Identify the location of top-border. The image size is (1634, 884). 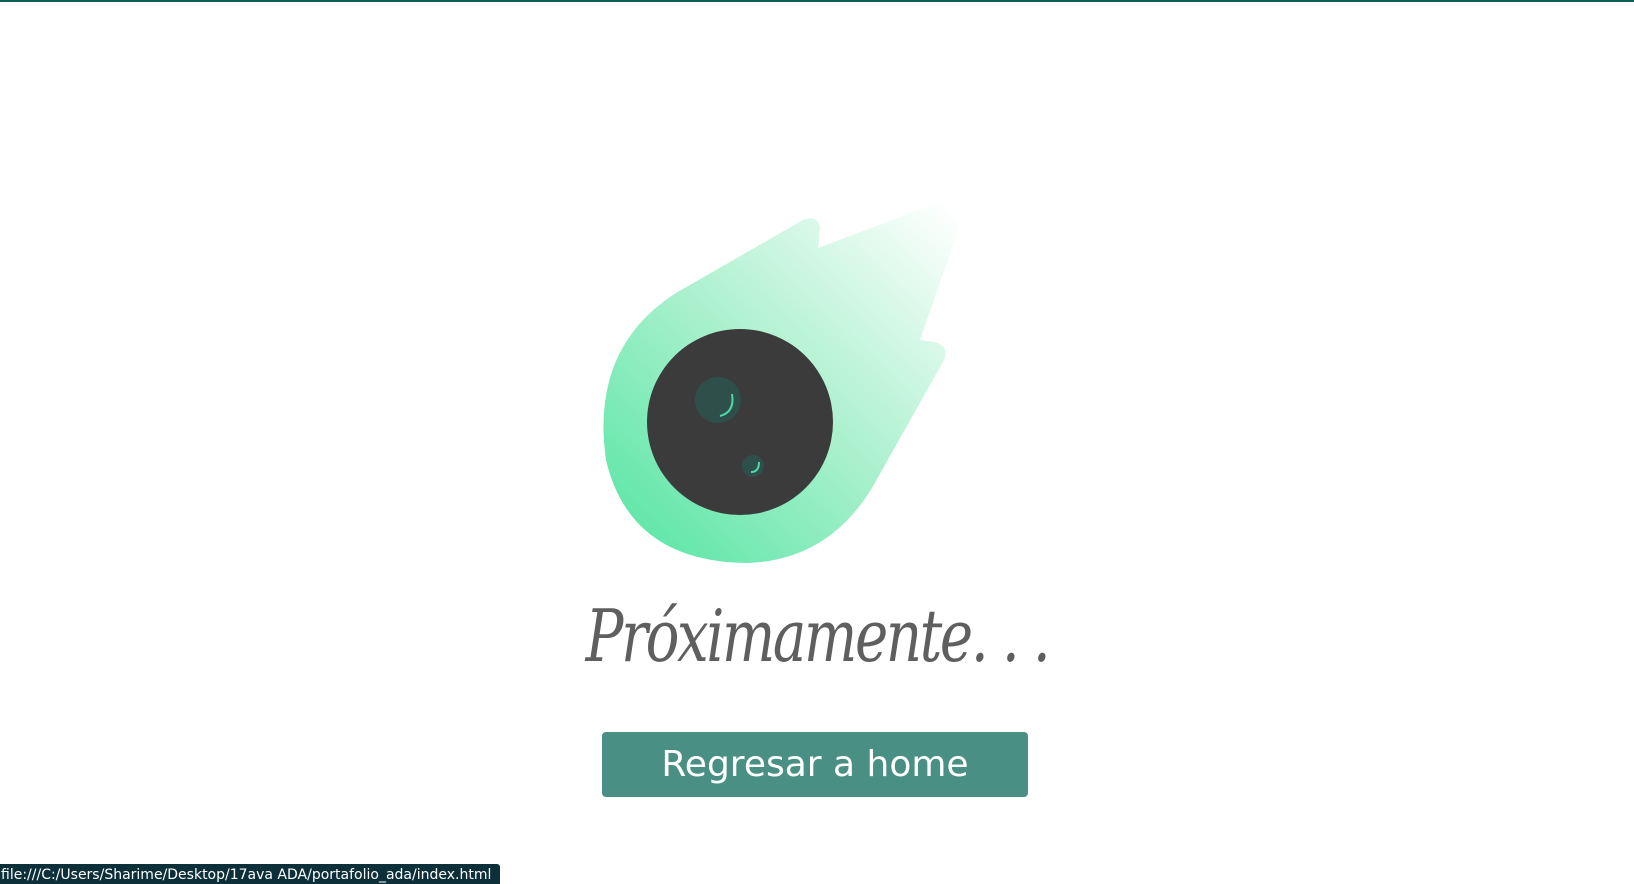
(817, 1).